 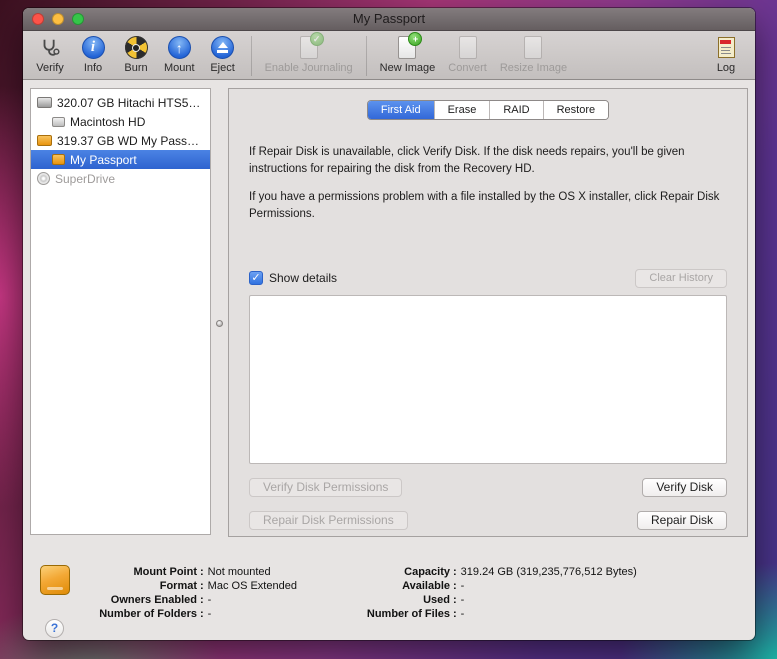 What do you see at coordinates (533, 47) in the screenshot?
I see `resize-image-document-icon` at bounding box center [533, 47].